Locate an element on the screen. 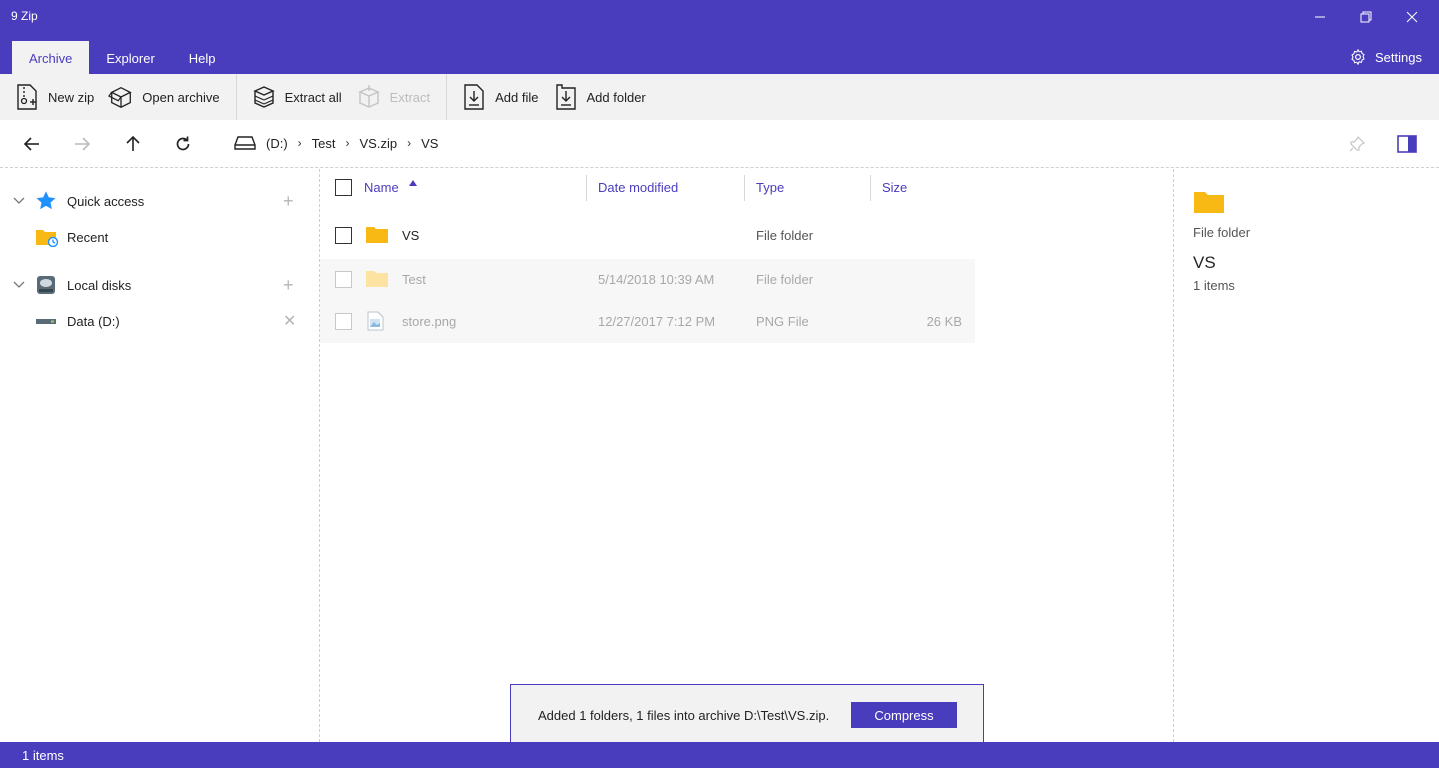 This screenshot has height=768, width=1439. add-folder-label: Add folder is located at coordinates (616, 97).